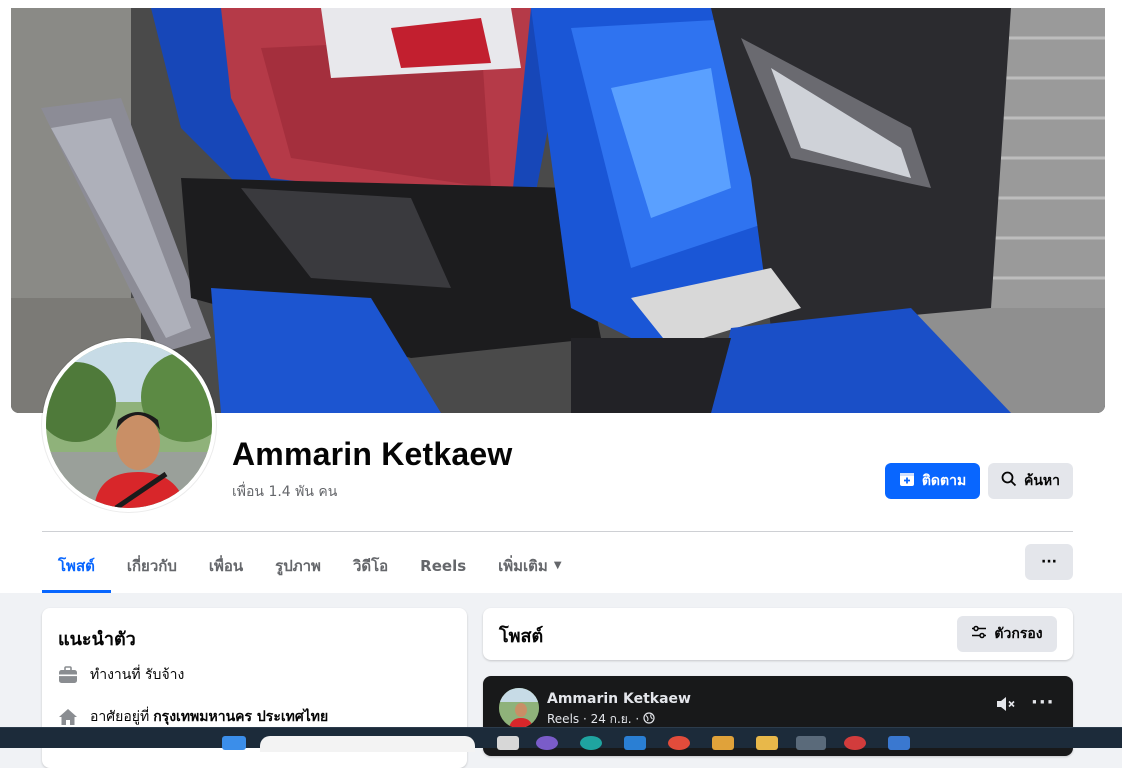 Image resolution: width=1122 pixels, height=768 pixels. I want to click on filter-icon, so click(979, 634).